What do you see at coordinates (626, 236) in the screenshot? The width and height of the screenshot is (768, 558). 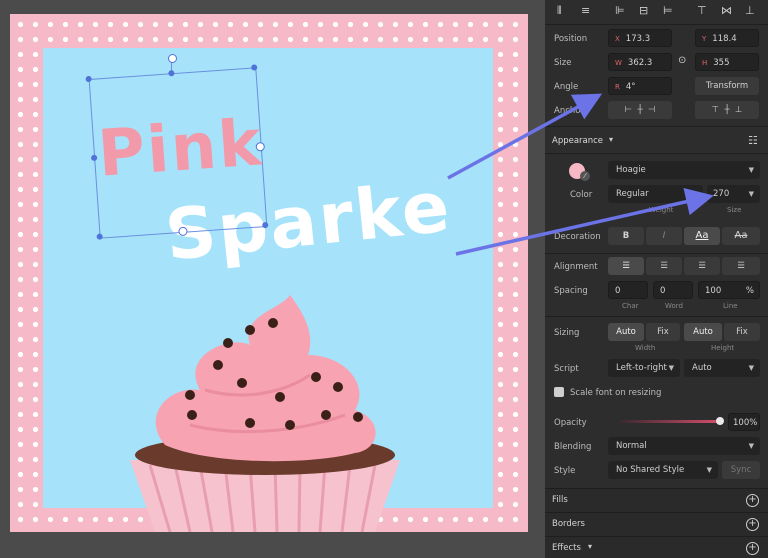 I see `bold-button: B` at bounding box center [626, 236].